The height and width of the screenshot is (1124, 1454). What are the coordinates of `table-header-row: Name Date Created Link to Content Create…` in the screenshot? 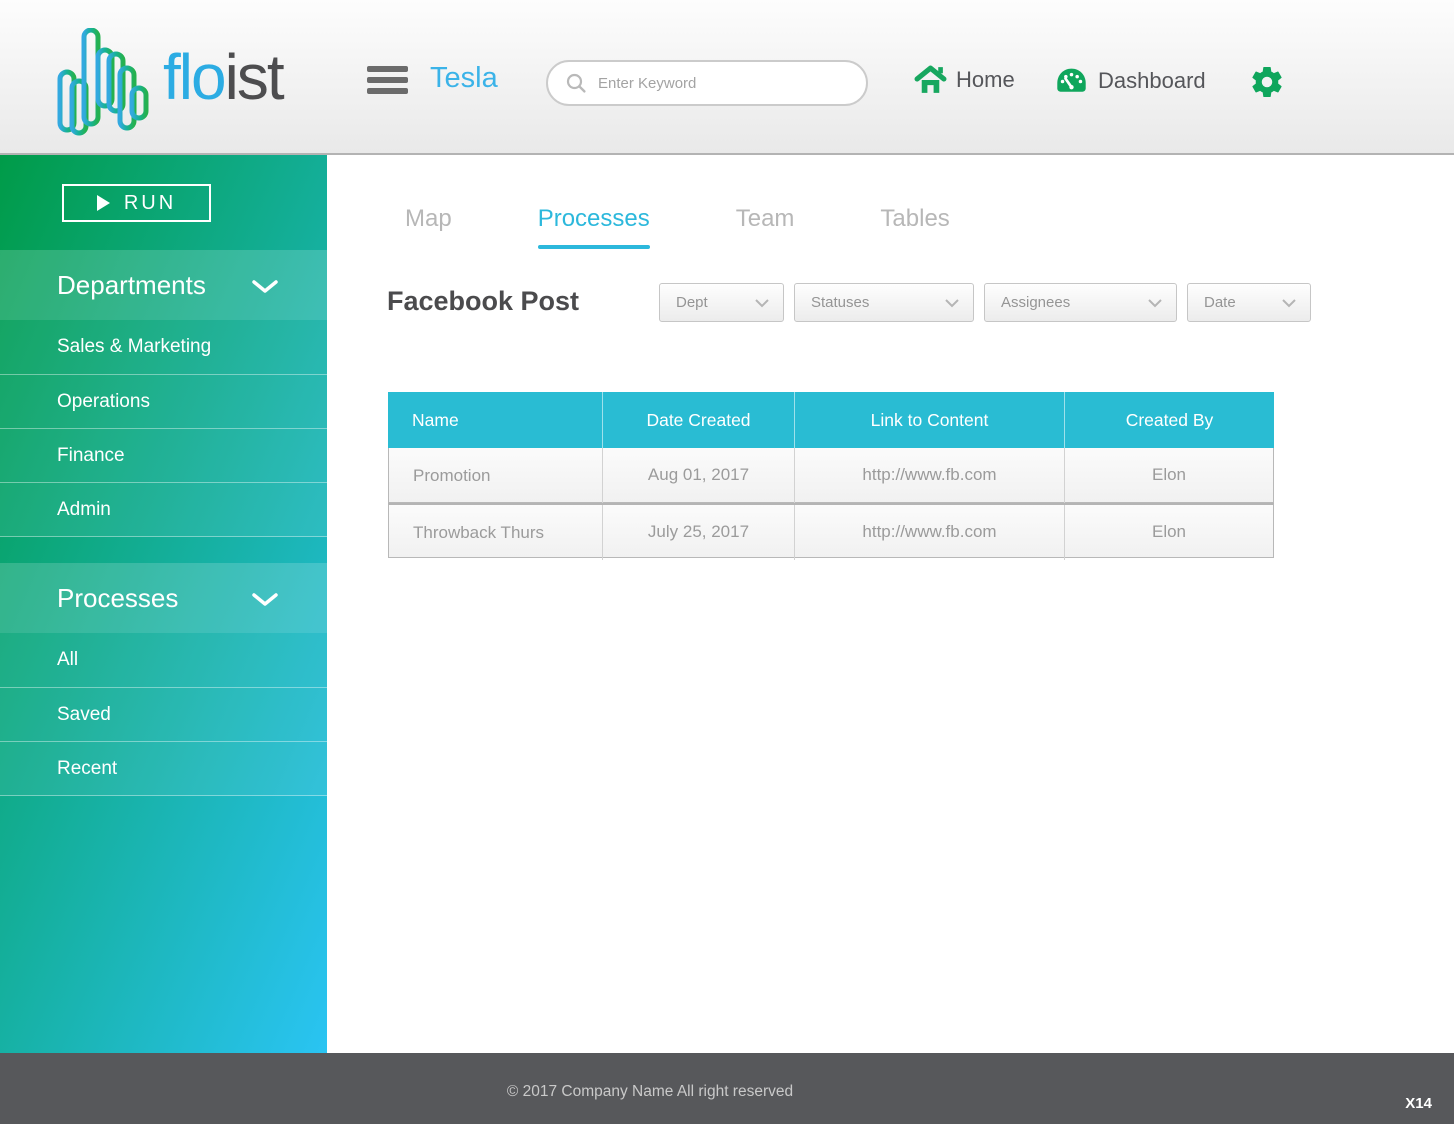 It's located at (831, 420).